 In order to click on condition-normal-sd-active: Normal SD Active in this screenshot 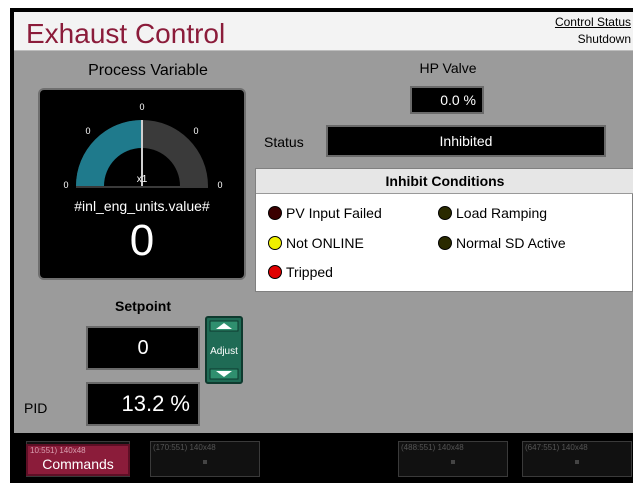, I will do `click(502, 243)`.